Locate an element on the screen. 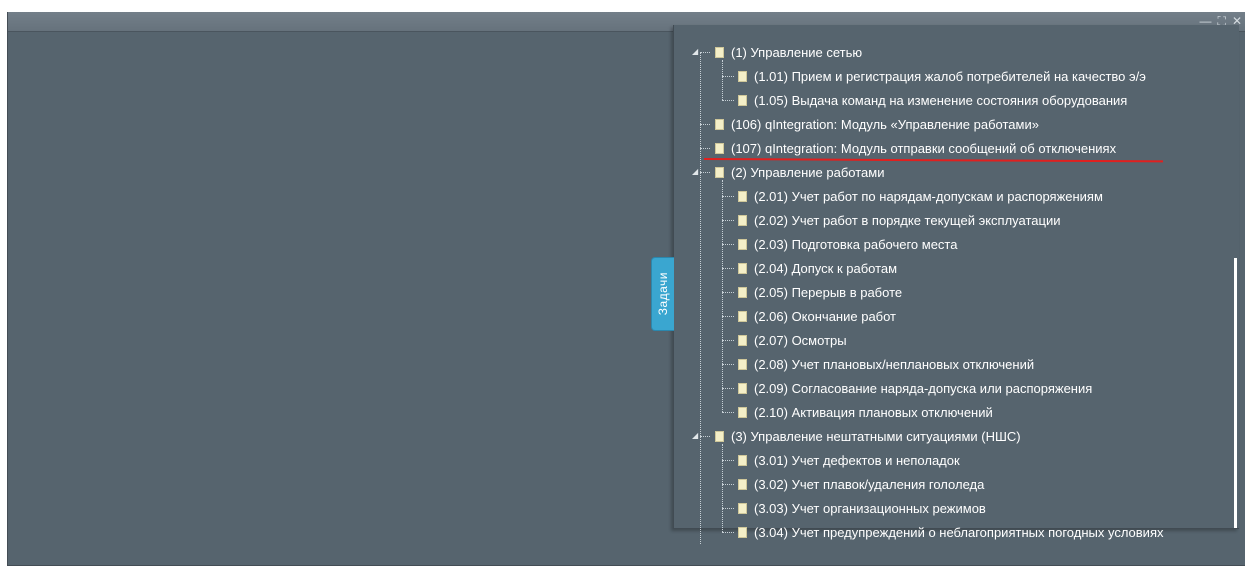  tree-group-item: (1) Управление сетью is located at coordinates (788, 52).